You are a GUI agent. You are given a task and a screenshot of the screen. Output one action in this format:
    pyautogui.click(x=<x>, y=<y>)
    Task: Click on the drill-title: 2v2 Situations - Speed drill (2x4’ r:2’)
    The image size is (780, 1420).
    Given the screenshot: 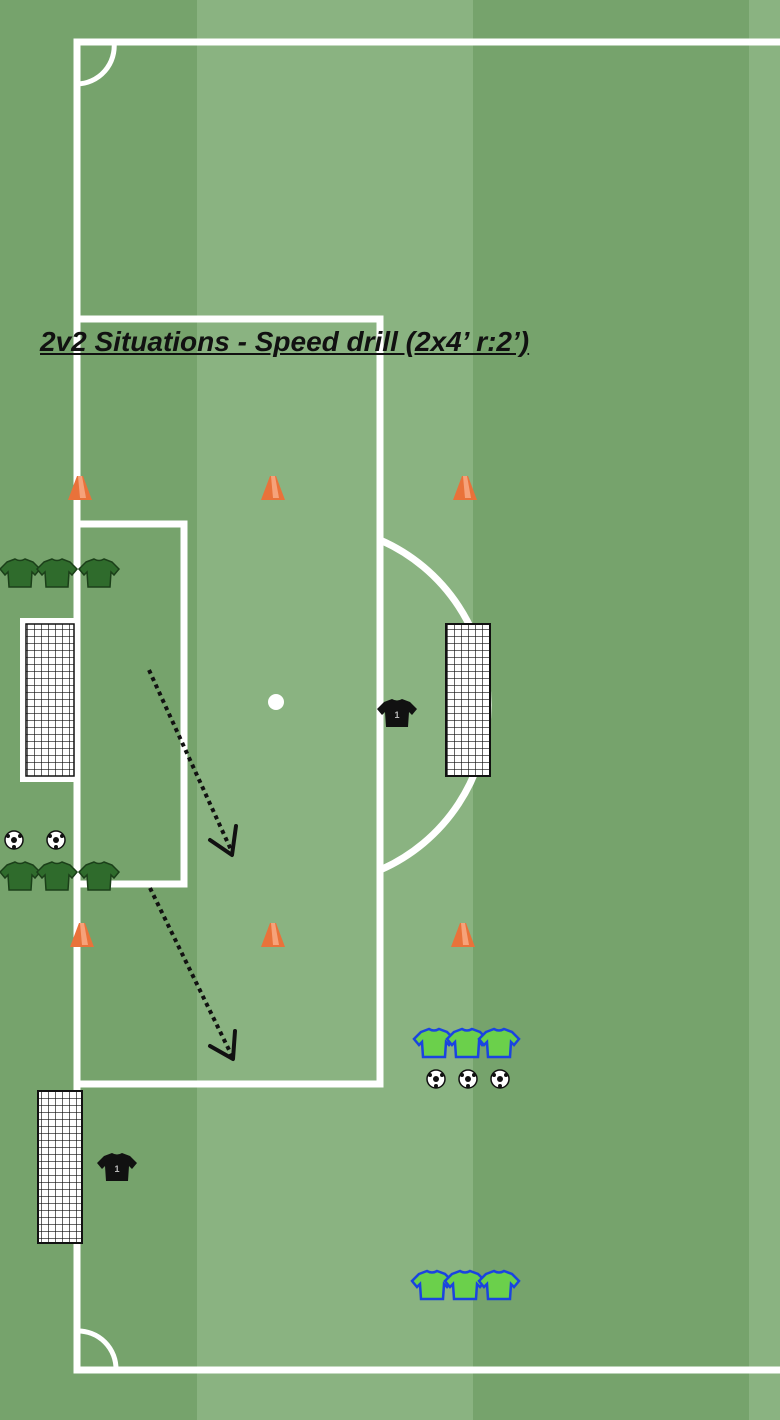 What is the action you would take?
    pyautogui.click(x=285, y=341)
    